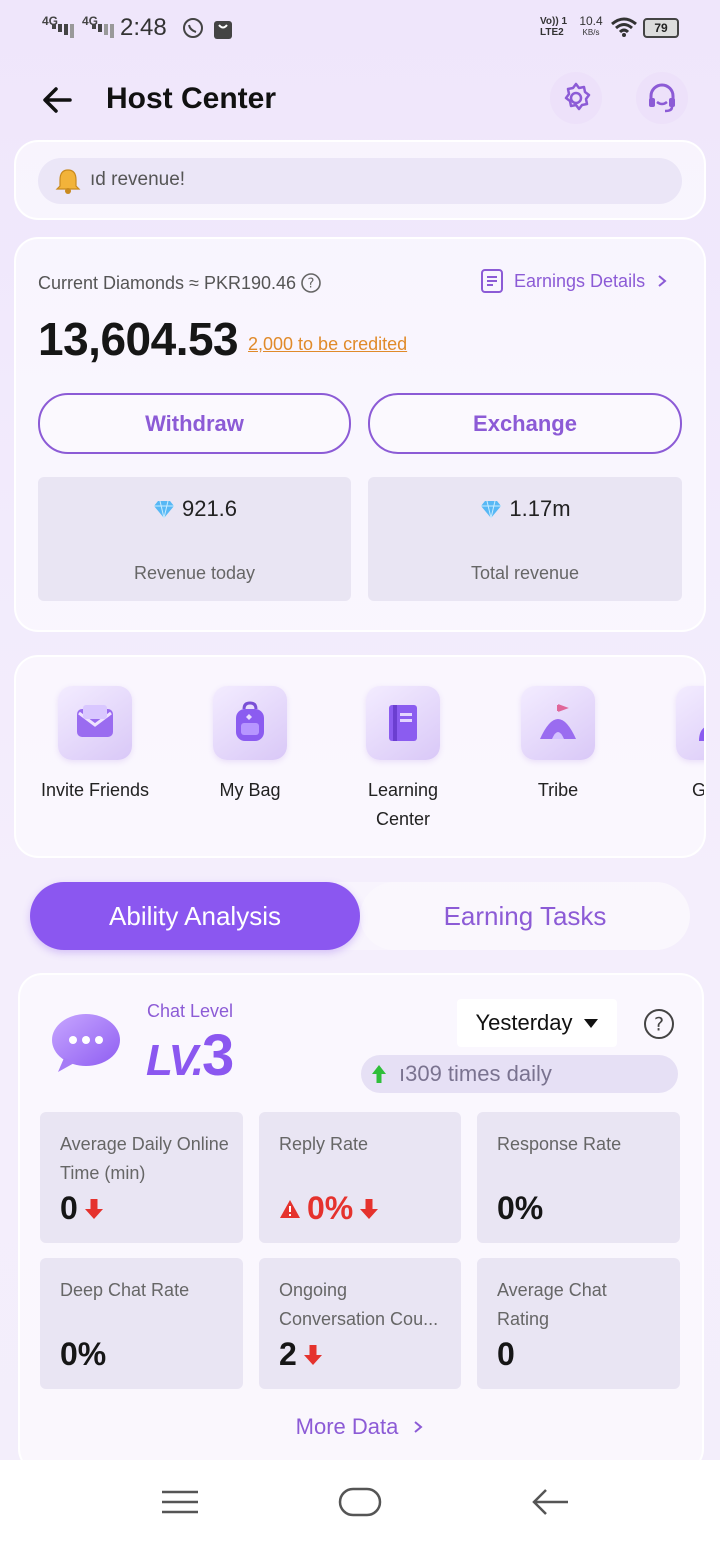 The image size is (720, 1544). I want to click on warning-icon, so click(290, 1208).